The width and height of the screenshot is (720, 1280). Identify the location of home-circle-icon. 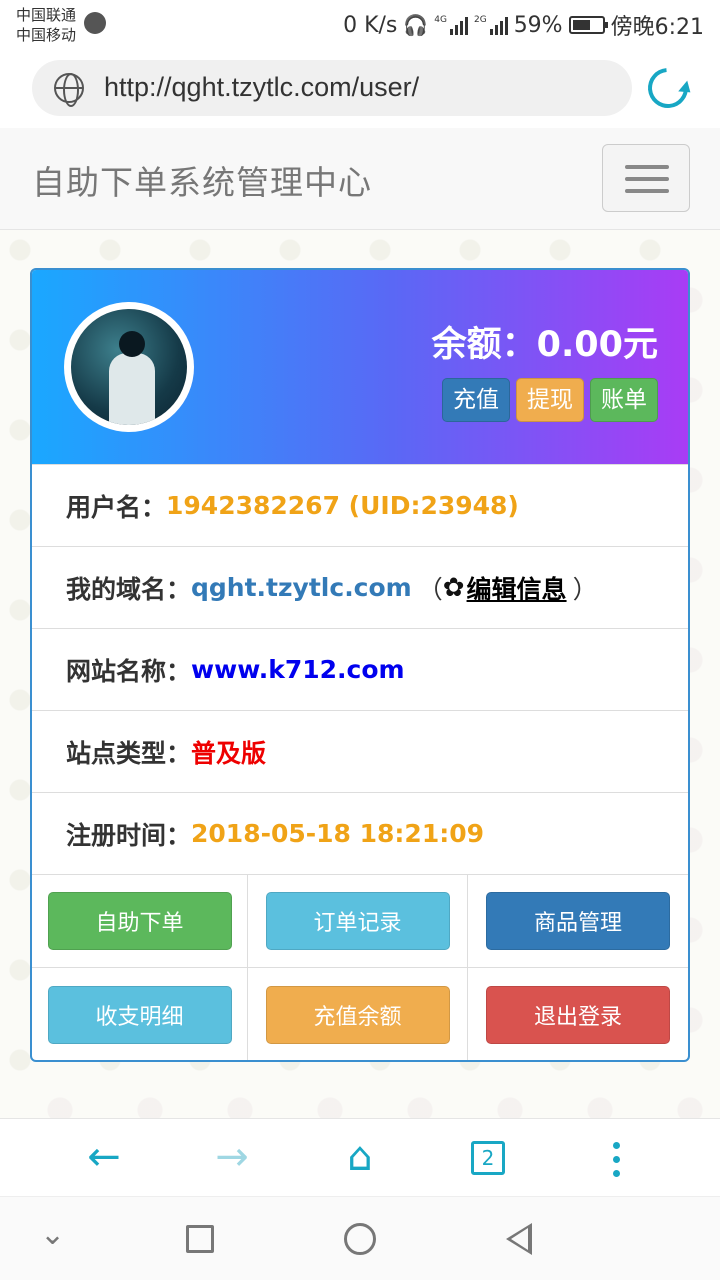
(360, 1239).